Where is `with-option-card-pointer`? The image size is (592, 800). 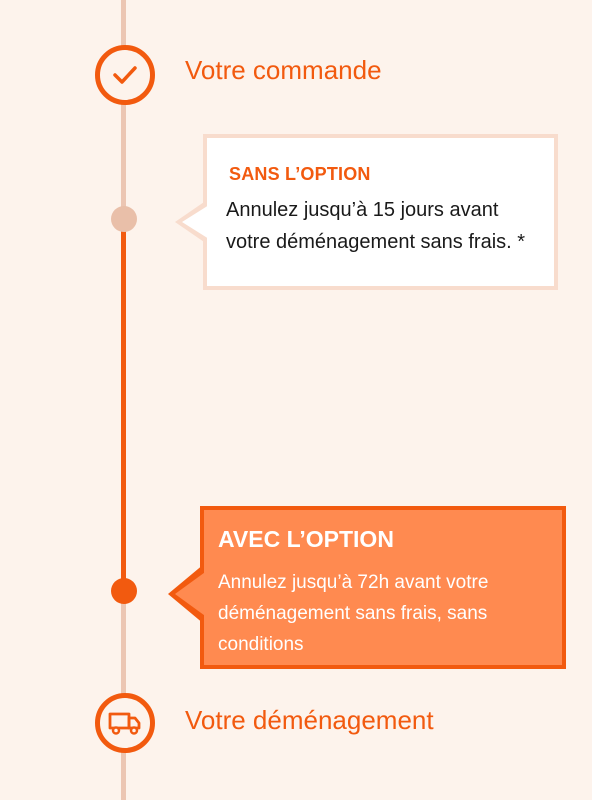
with-option-card-pointer is located at coordinates (188, 594).